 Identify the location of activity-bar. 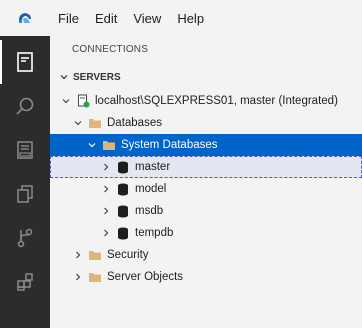
(25, 182).